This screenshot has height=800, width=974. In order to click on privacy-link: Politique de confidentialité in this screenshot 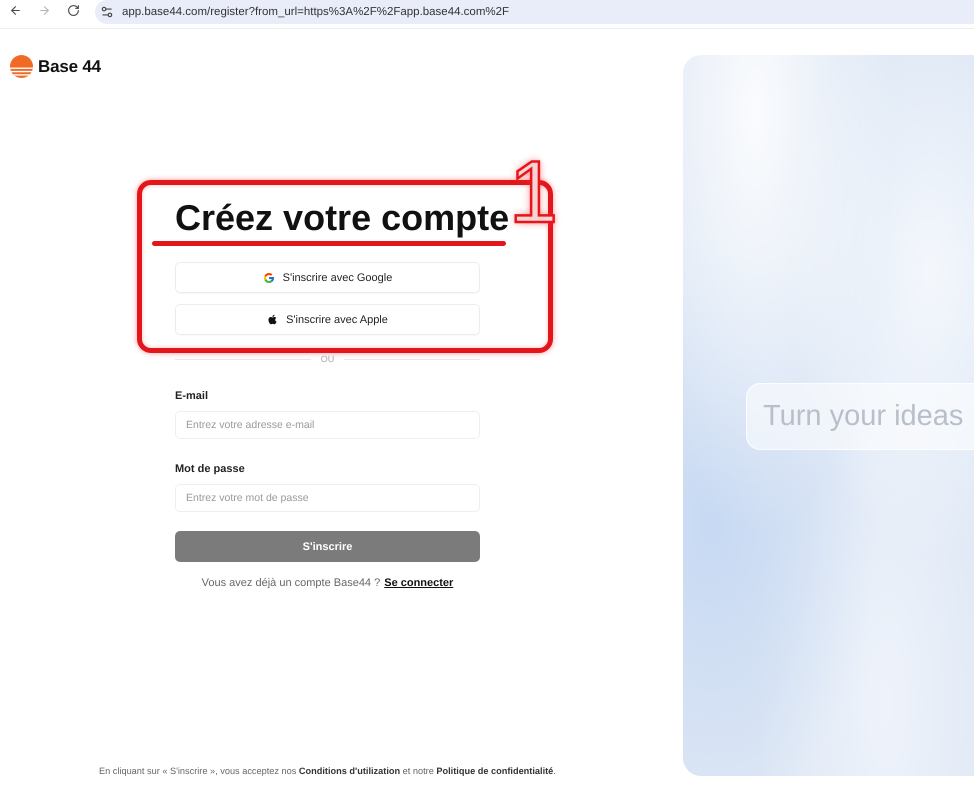, I will do `click(495, 771)`.